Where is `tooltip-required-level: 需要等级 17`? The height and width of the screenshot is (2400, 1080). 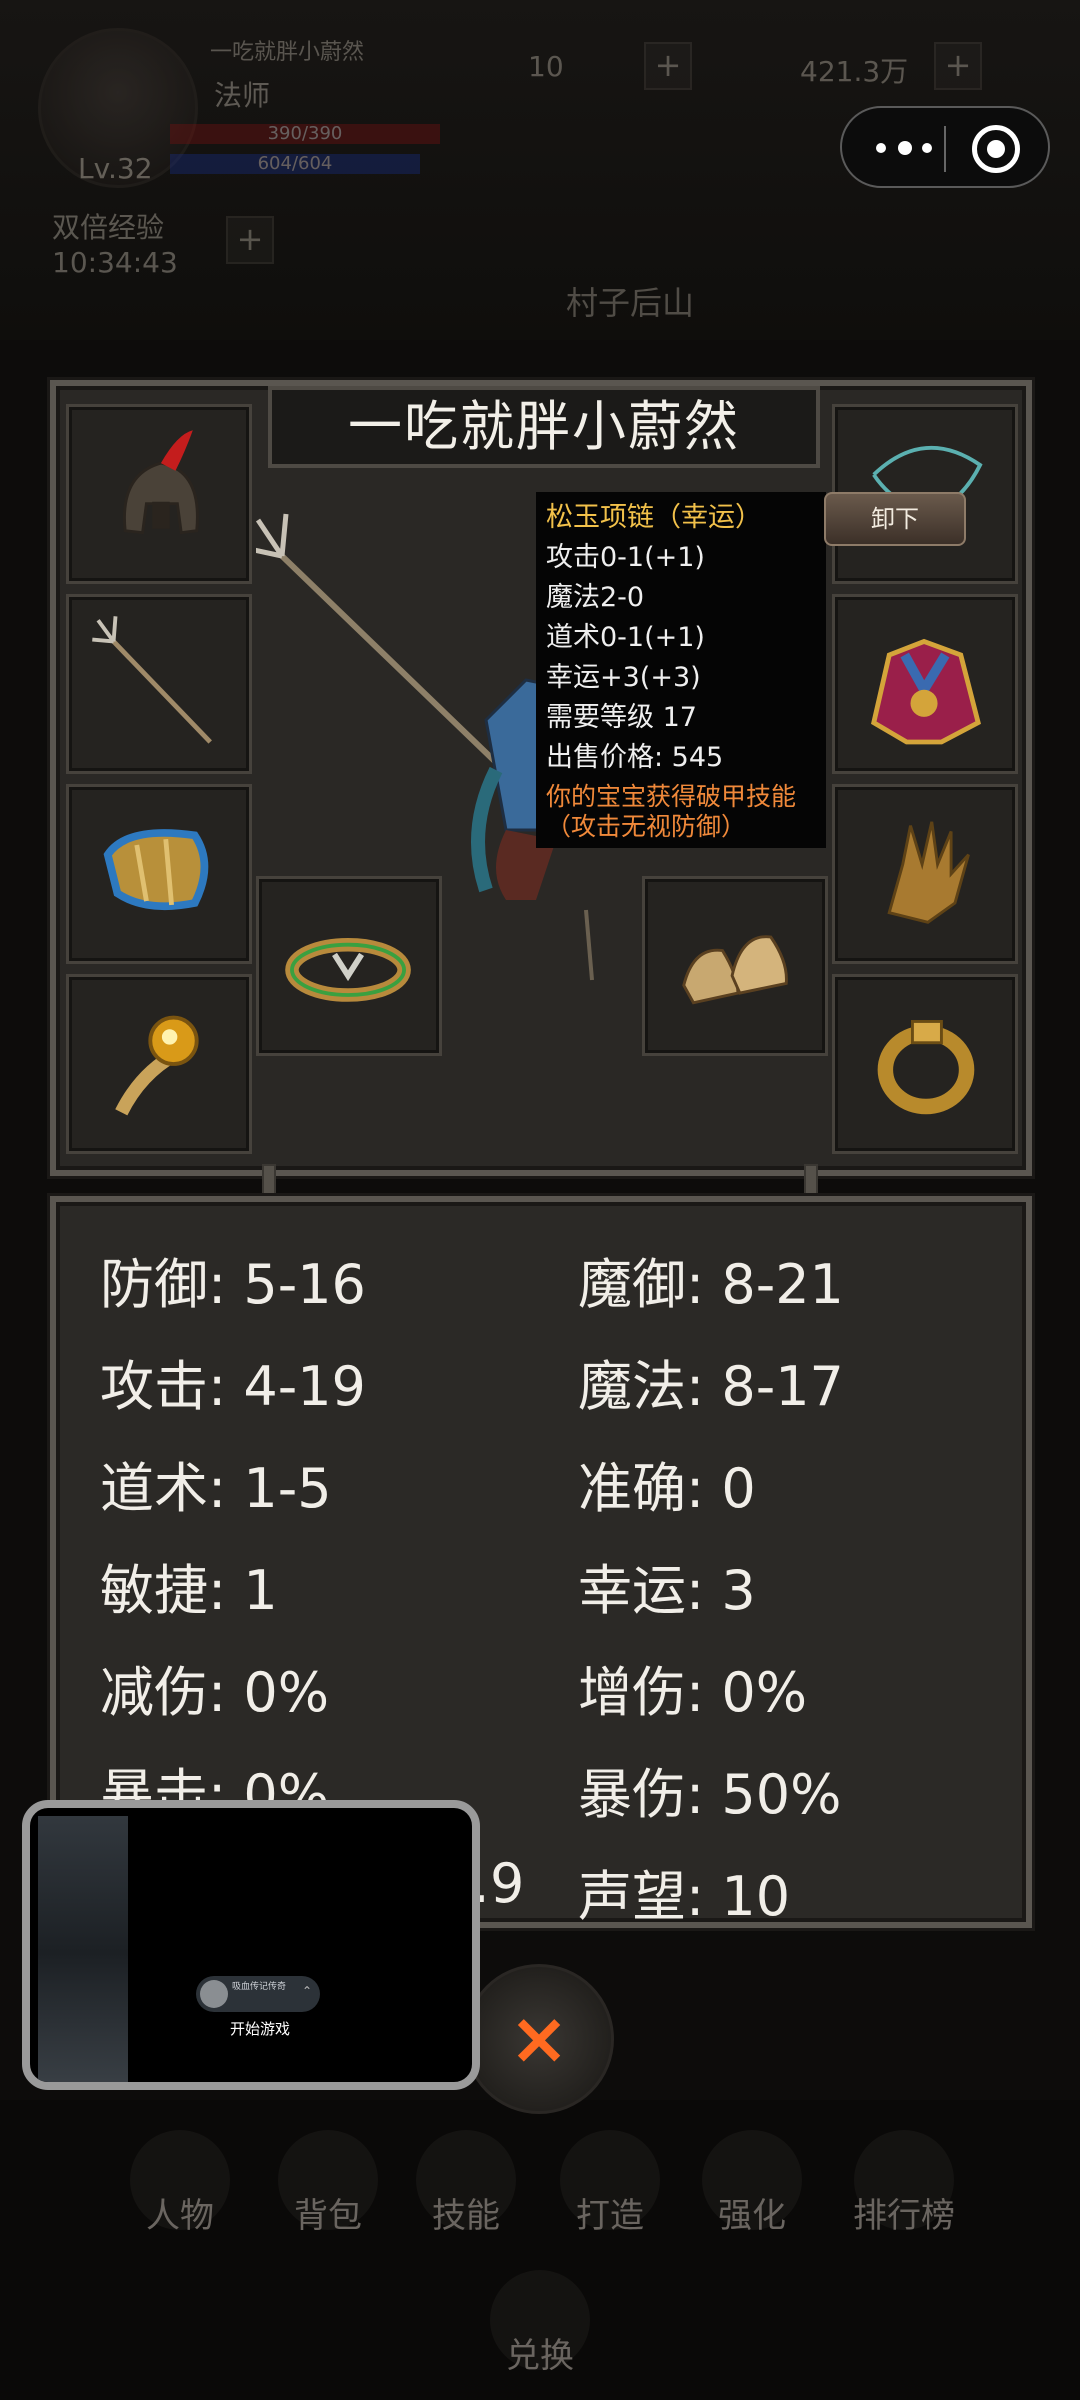 tooltip-required-level: 需要等级 17 is located at coordinates (621, 717).